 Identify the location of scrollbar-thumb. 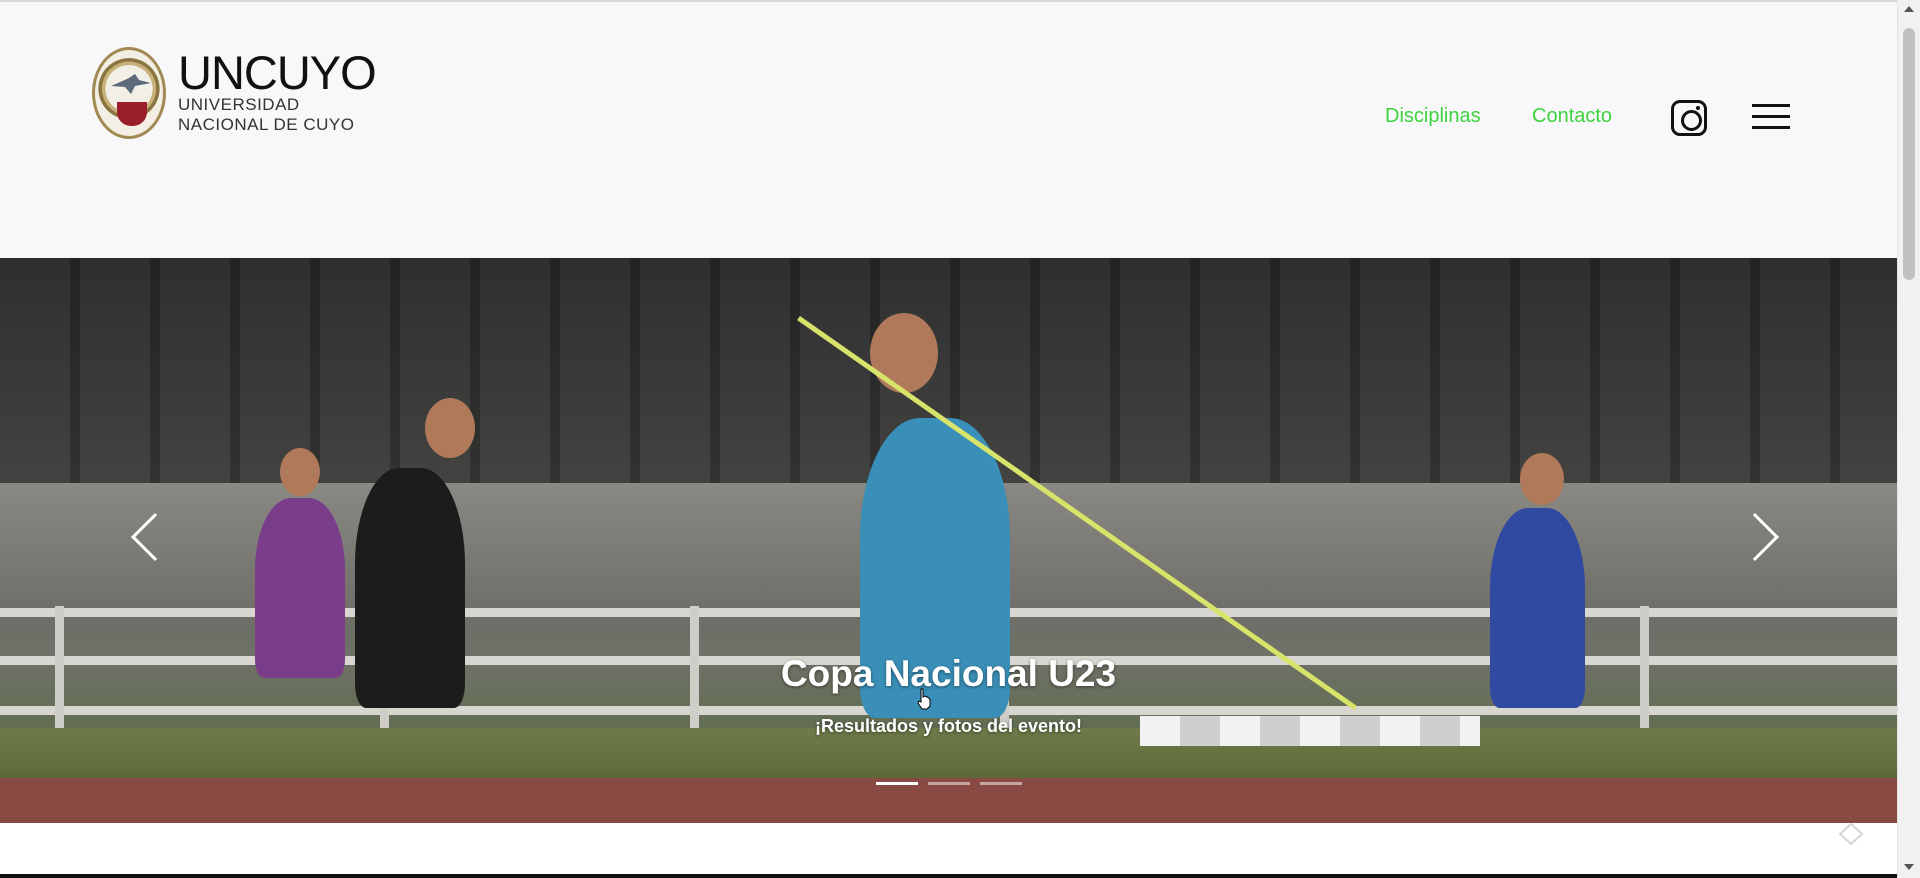
(1909, 154).